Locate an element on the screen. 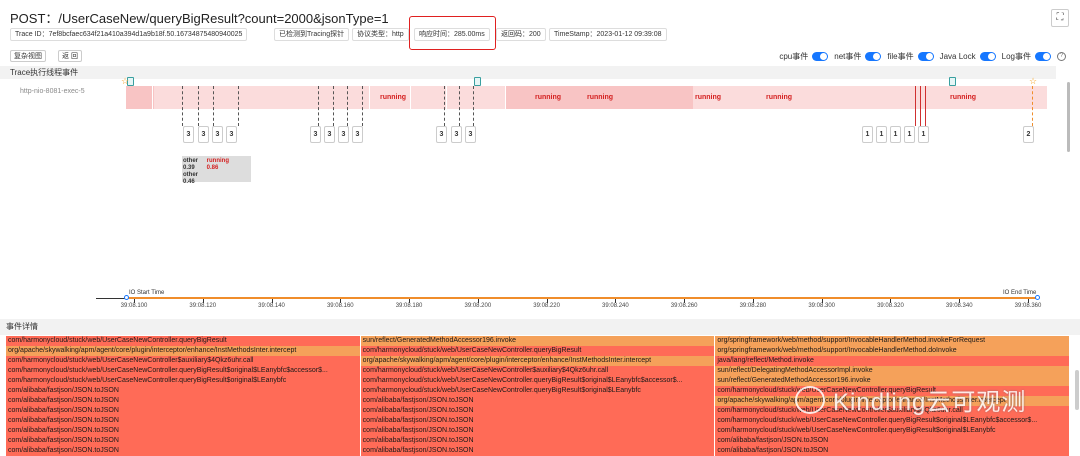 The width and height of the screenshot is (1080, 456). watermark: Kindling云可观测 is located at coordinates (910, 399).